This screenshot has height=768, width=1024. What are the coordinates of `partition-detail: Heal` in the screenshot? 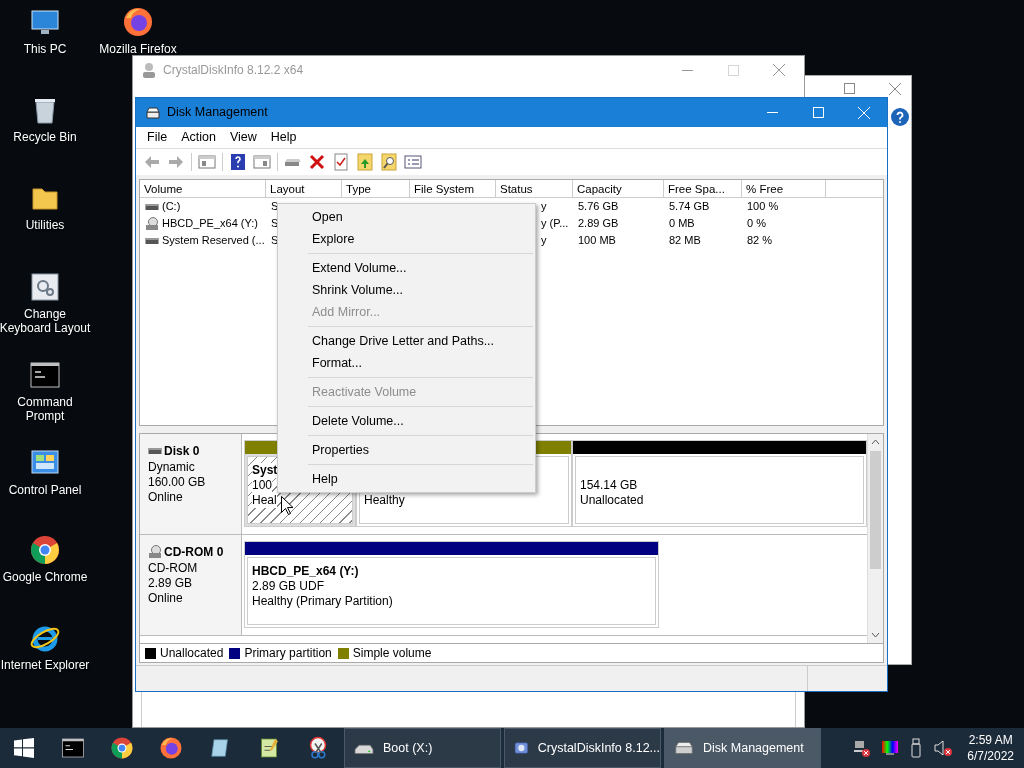 It's located at (264, 500).